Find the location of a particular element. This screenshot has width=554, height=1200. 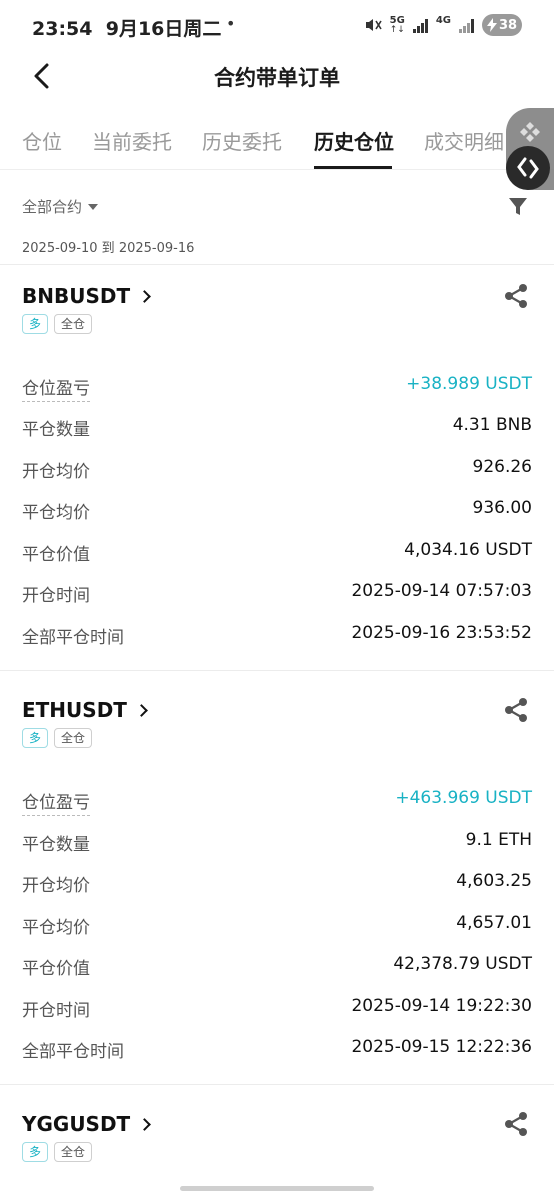

detail-row-pnl: 仓位盈亏 +38.989 USDT is located at coordinates (277, 387).